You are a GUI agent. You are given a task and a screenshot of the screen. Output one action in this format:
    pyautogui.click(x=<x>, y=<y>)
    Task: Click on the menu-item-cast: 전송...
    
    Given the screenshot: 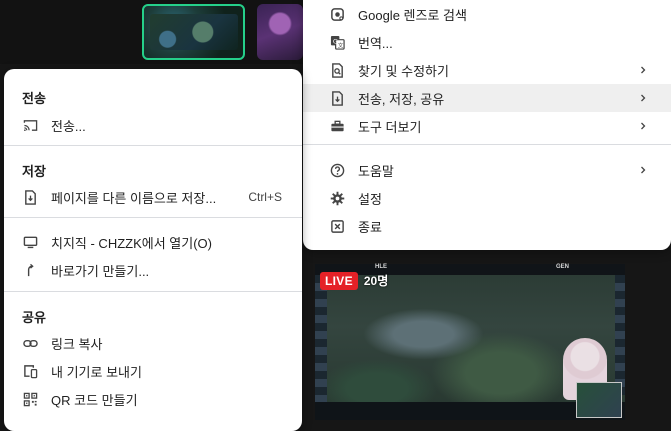 What is the action you would take?
    pyautogui.click(x=153, y=125)
    